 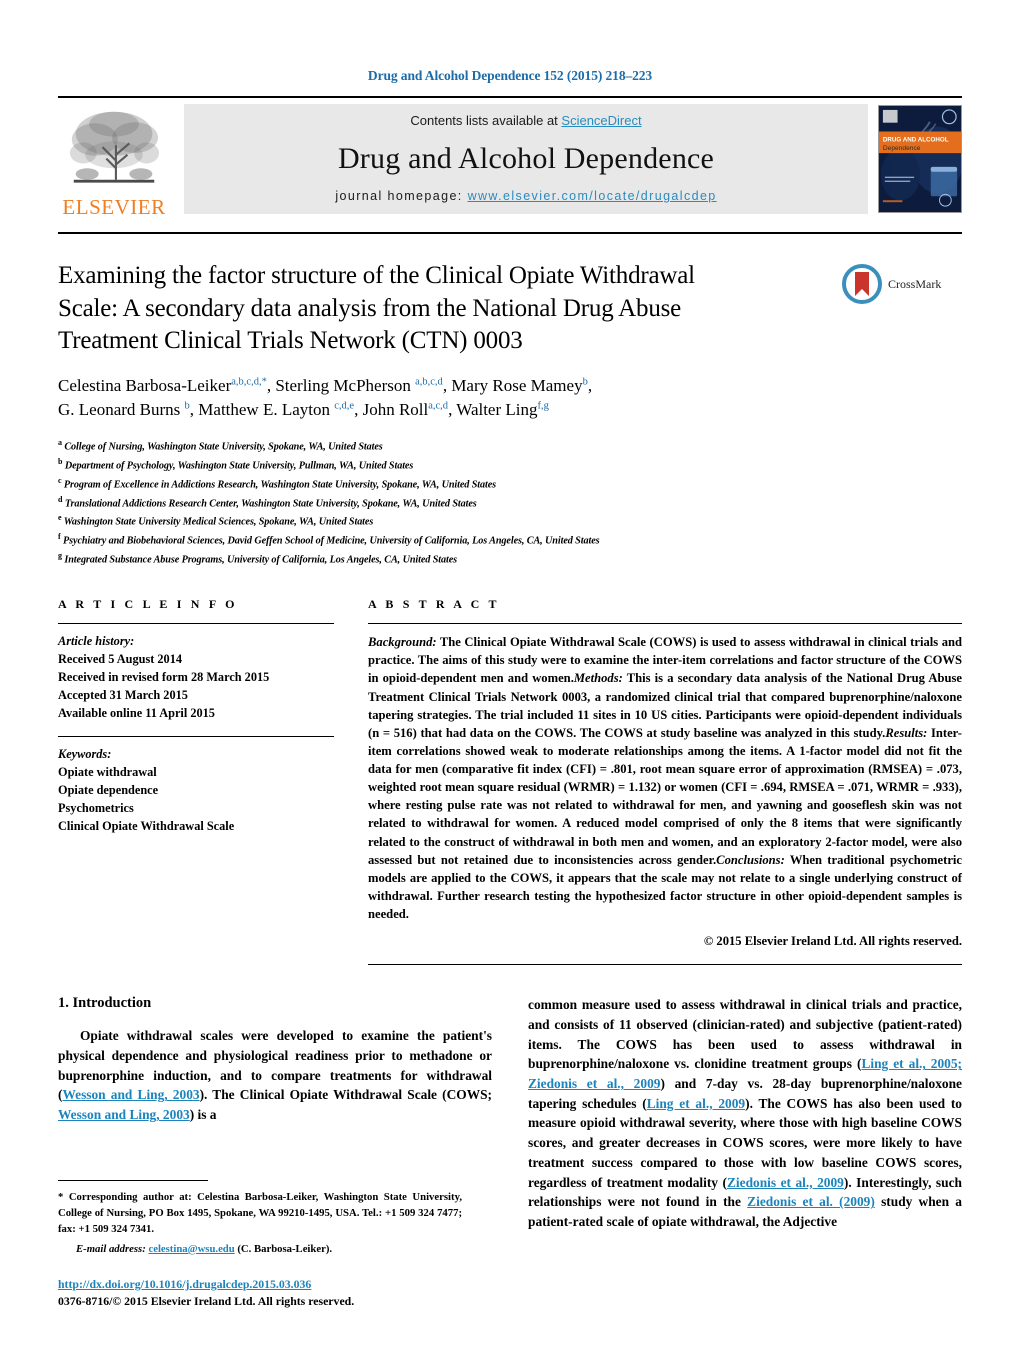 I want to click on sciencedirect-link: ScienceDirect, so click(x=601, y=120).